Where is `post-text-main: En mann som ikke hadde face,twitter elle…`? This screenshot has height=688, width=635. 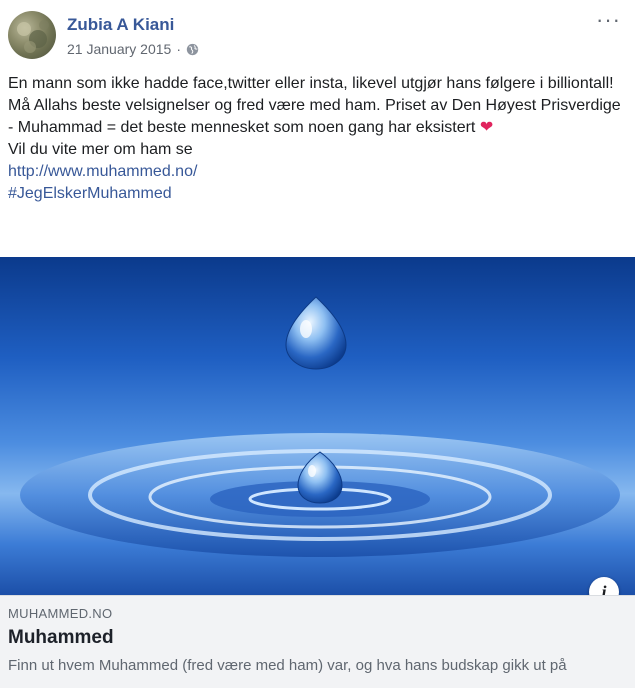 post-text-main: En mann som ikke hadde face,twitter elle… is located at coordinates (318, 106).